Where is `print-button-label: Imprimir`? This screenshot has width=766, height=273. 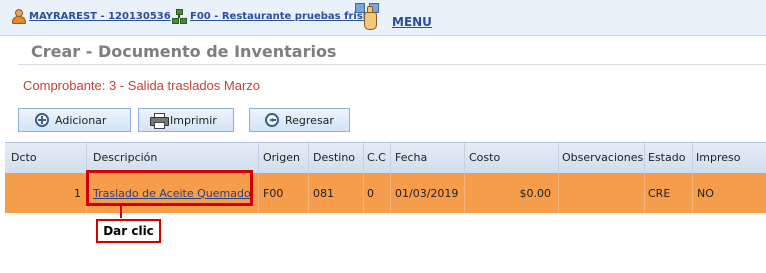
print-button-label: Imprimir is located at coordinates (193, 120).